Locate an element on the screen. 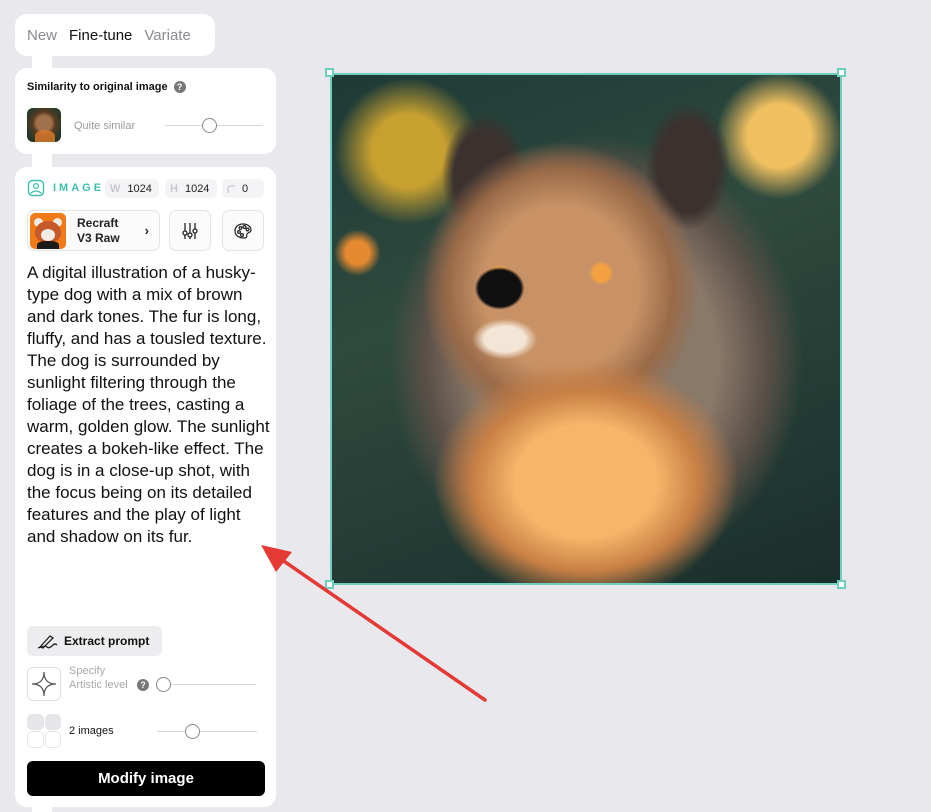 The height and width of the screenshot is (812, 931). similarity-title: Similarity to original image ? is located at coordinates (106, 87).